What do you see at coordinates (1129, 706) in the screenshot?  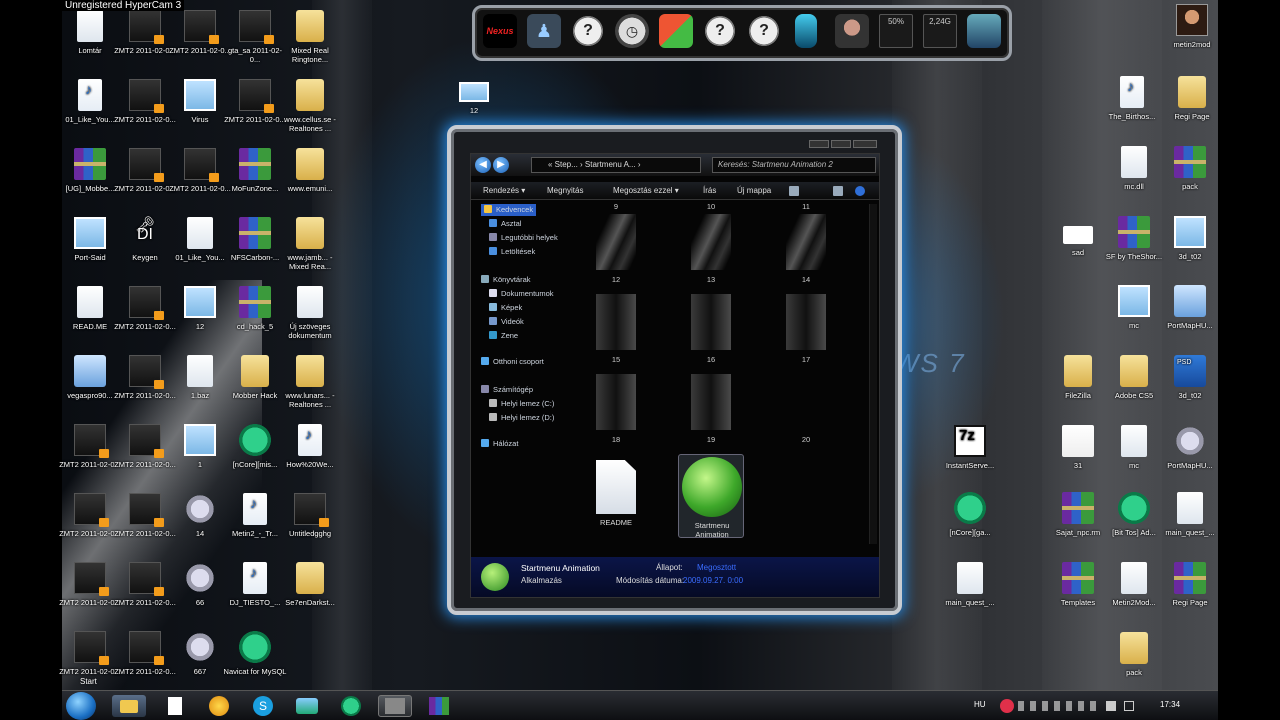 I see `network-tray-icon` at bounding box center [1129, 706].